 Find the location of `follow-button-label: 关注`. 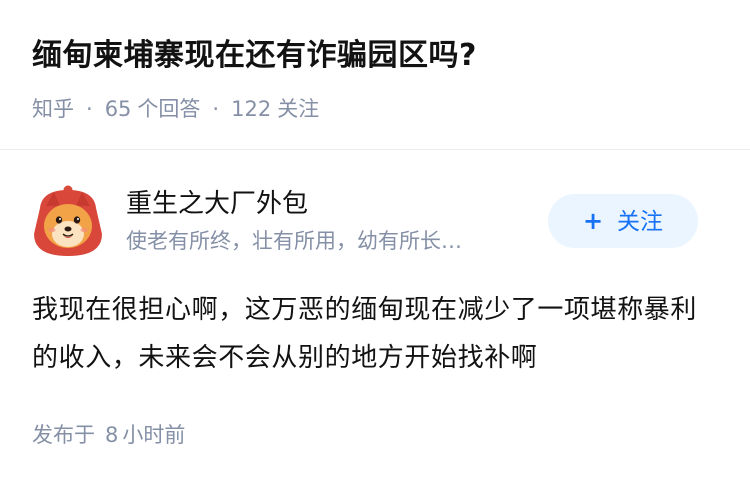

follow-button-label: 关注 is located at coordinates (640, 222).